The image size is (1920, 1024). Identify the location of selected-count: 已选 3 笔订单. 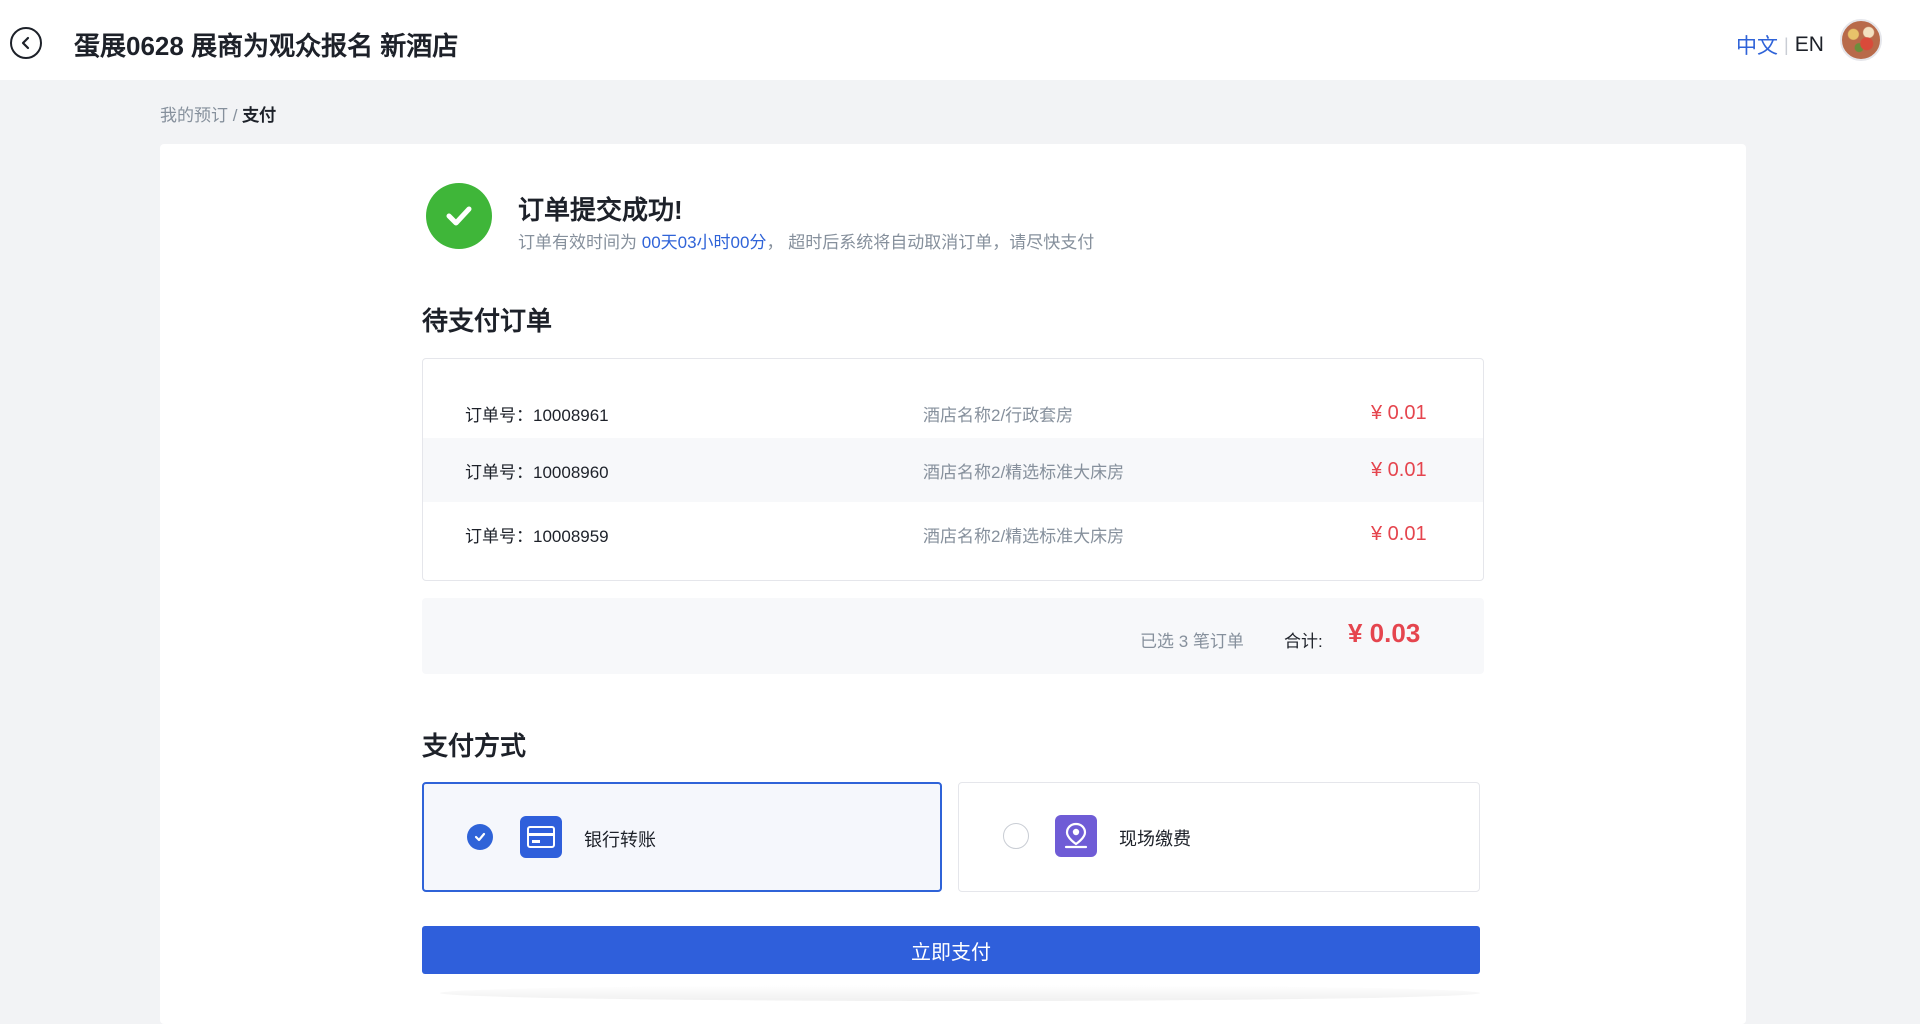
(1192, 641).